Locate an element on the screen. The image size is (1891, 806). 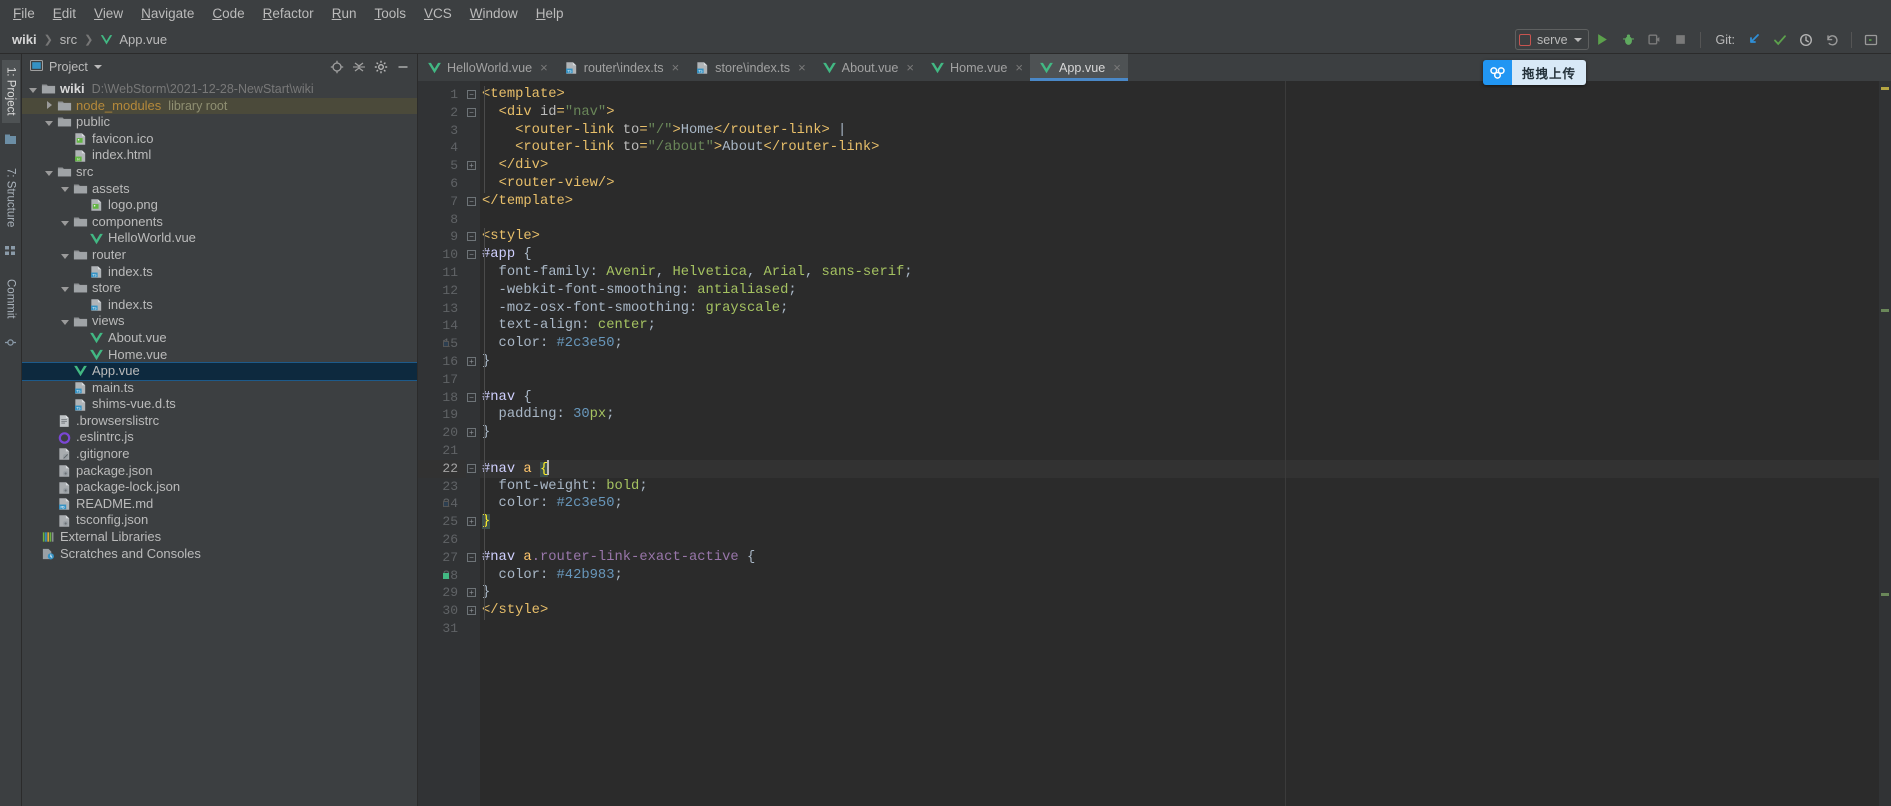
tree-item-shims-vue-d-ts: TS shims-vue.d.ts is located at coordinates (219, 404).